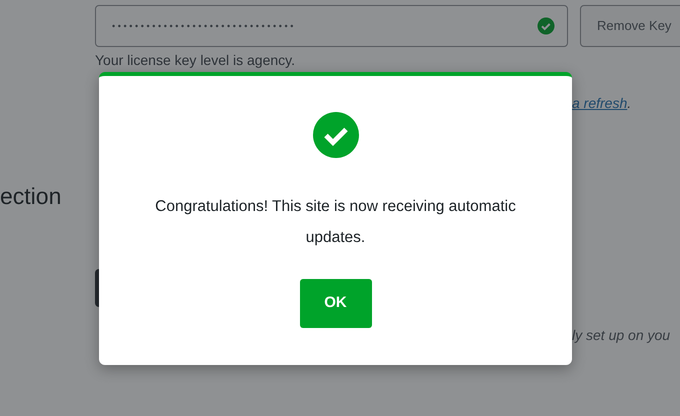 This screenshot has height=416, width=680. What do you see at coordinates (335, 135) in the screenshot?
I see `success-check-icon` at bounding box center [335, 135].